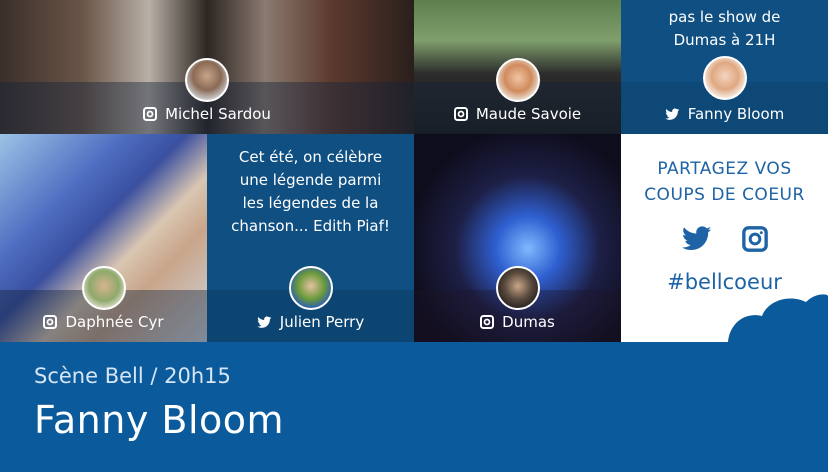  I want to click on post-tile-maude-savoie: Maude Savoie, so click(517, 67).